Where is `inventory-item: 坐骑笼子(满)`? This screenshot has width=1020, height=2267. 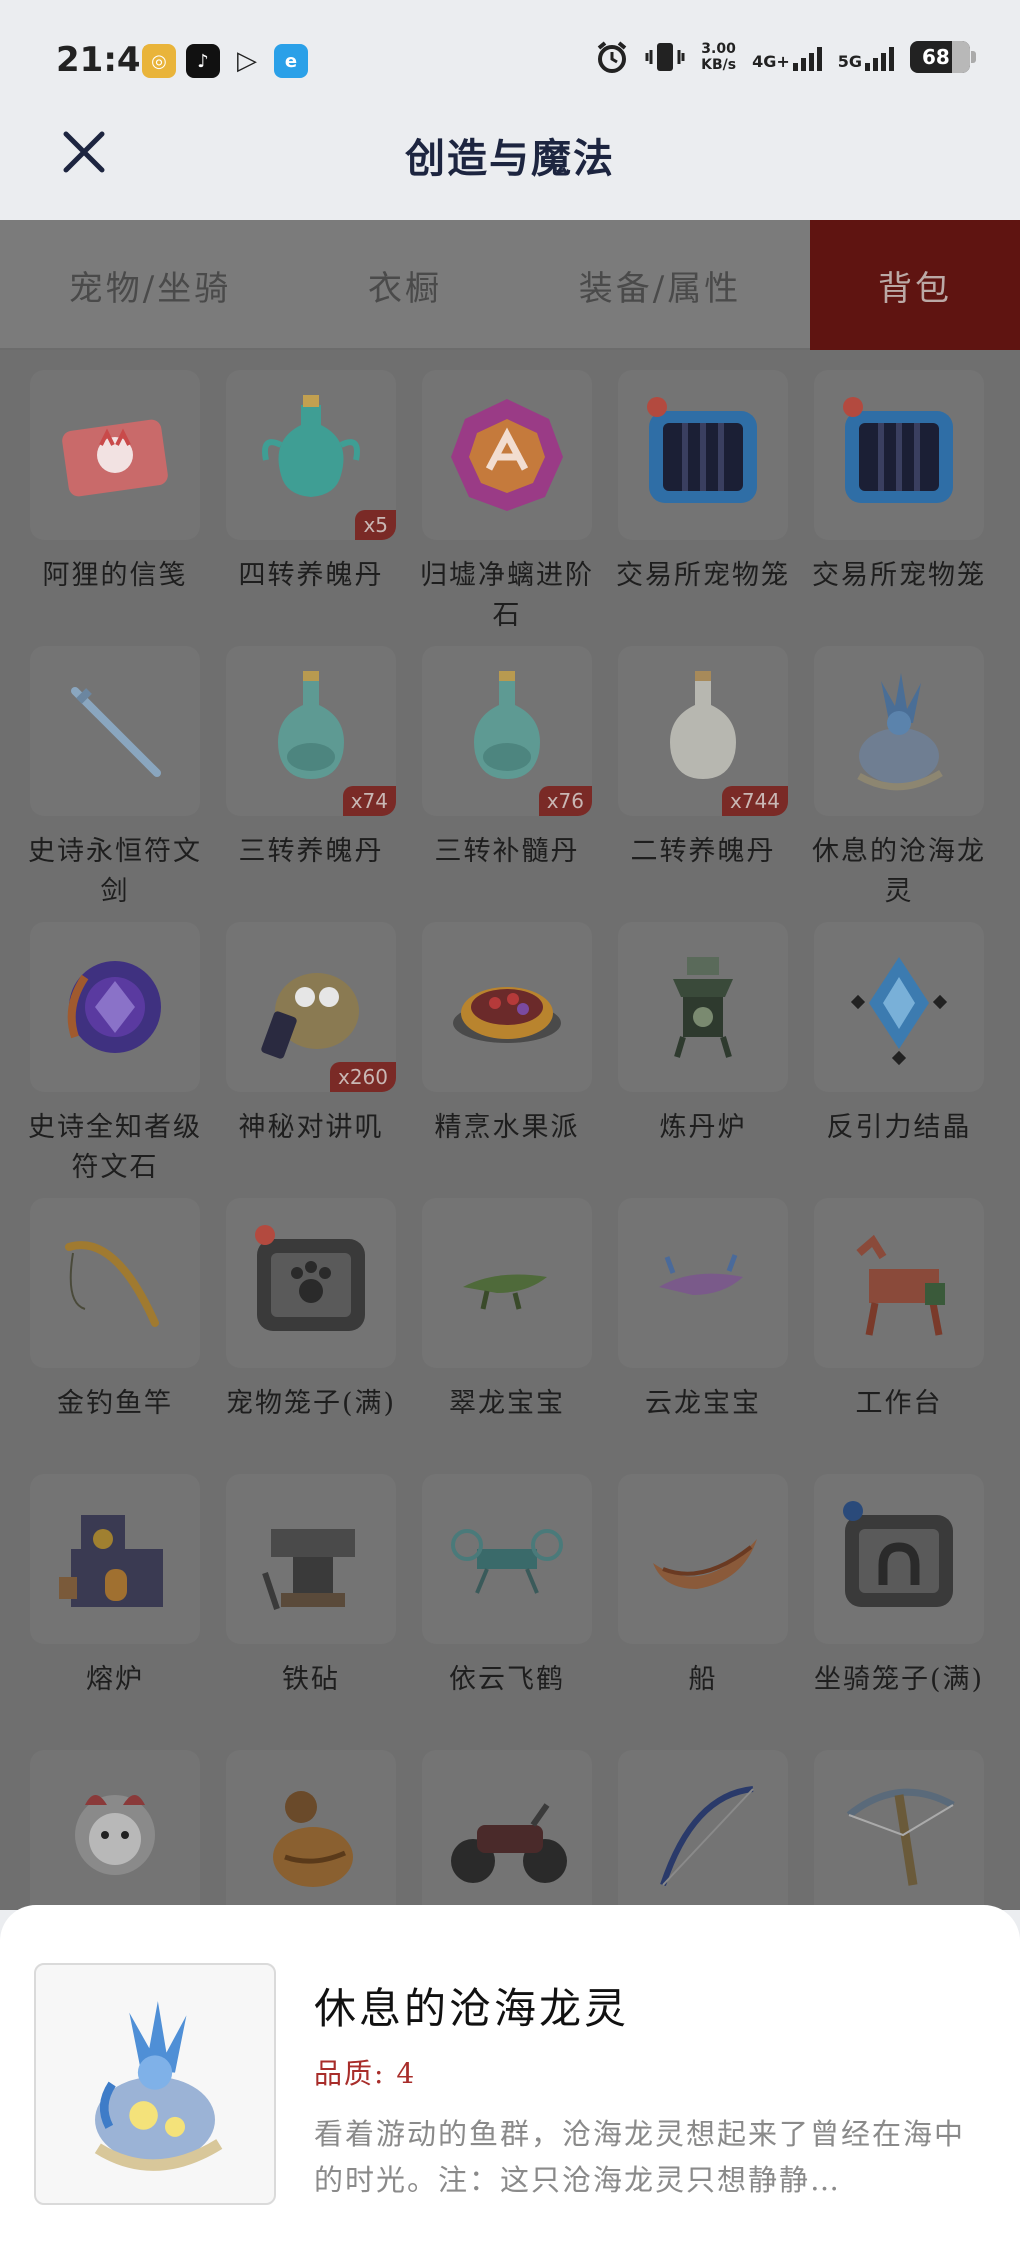 inventory-item: 坐骑笼子(满) is located at coordinates (899, 1609).